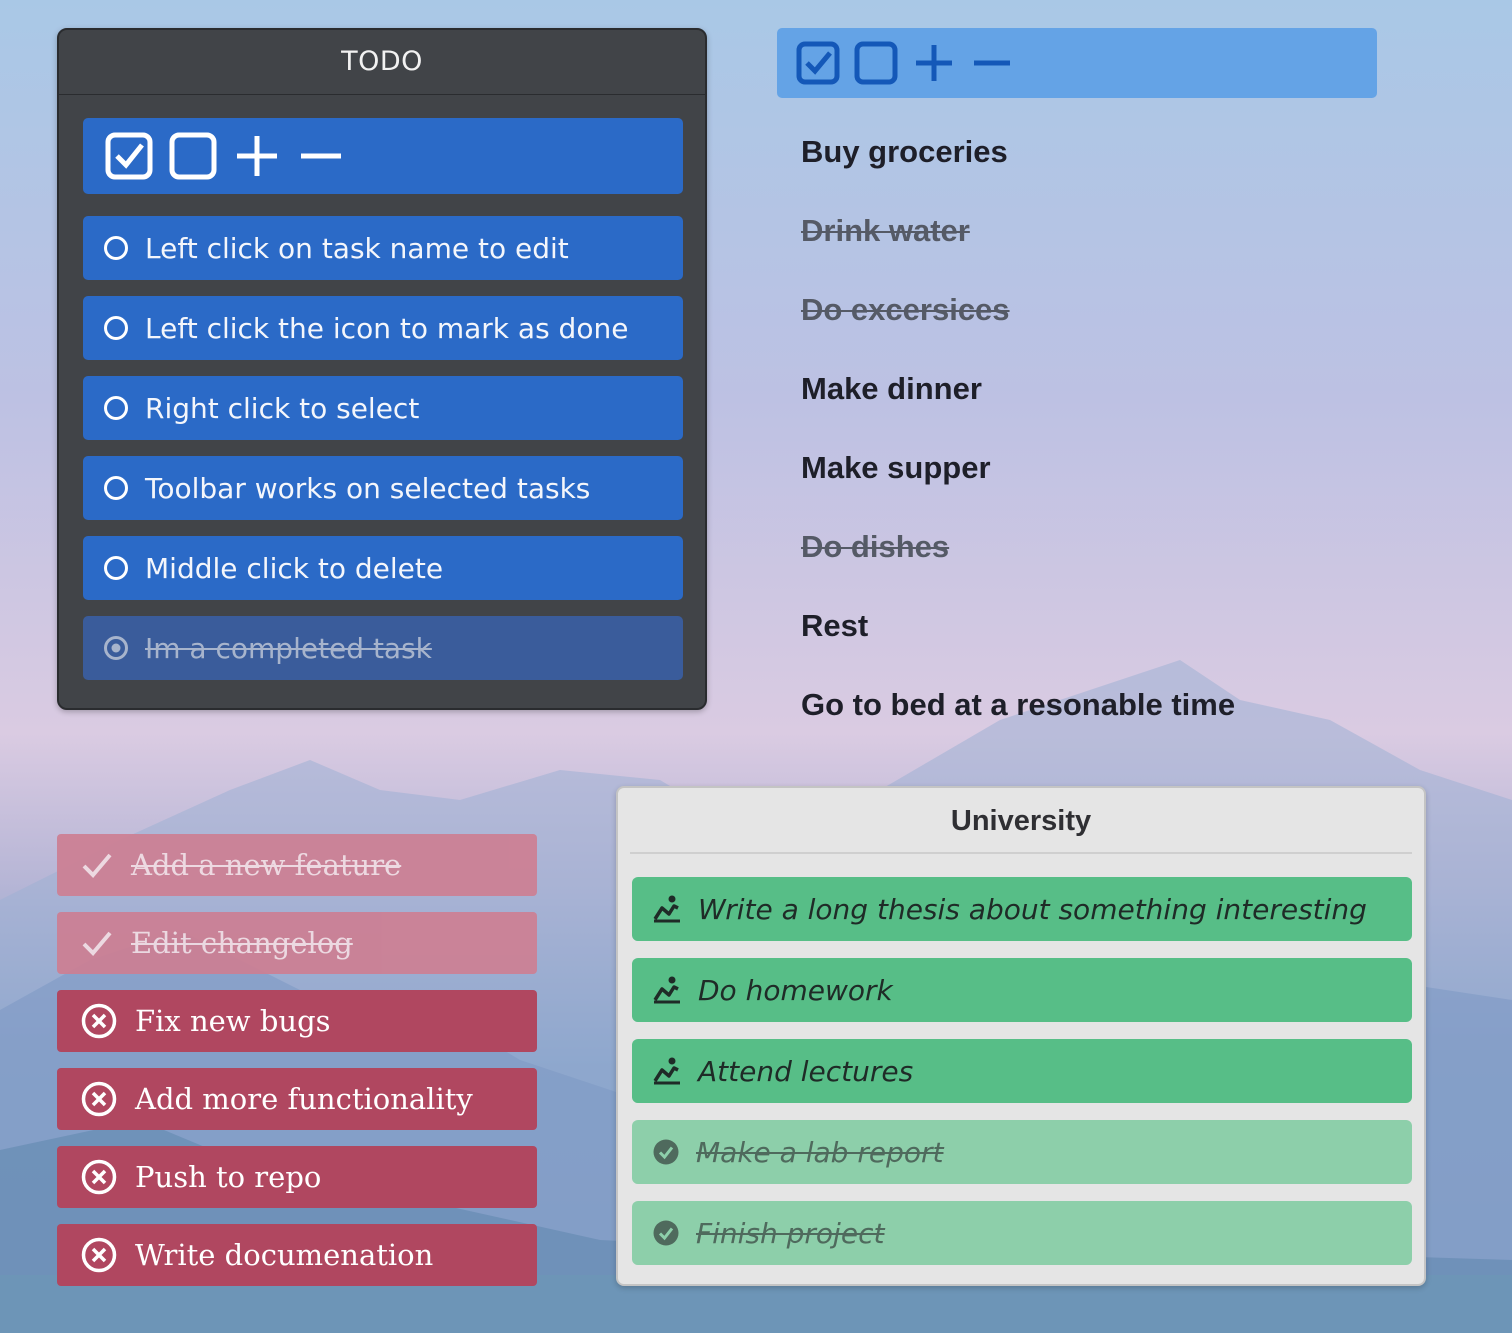  I want to click on task-label: Left click on task name to edit, so click(357, 248).